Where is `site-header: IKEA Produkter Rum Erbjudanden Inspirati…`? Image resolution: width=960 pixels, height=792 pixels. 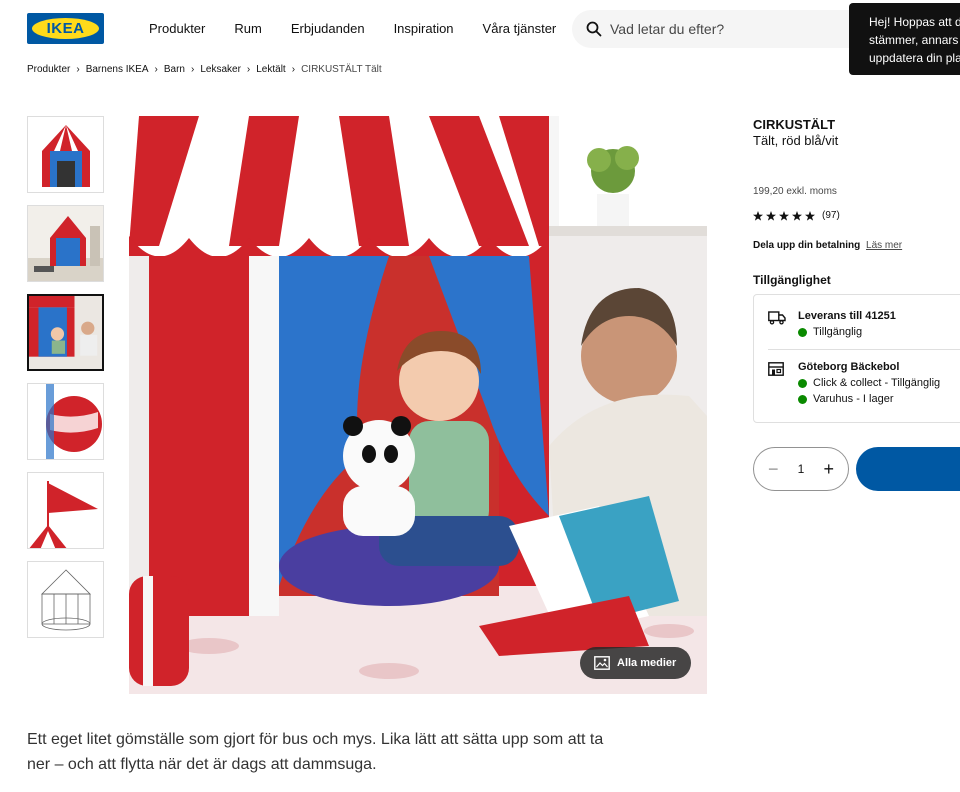 site-header: IKEA Produkter Rum Erbjudanden Inspirati… is located at coordinates (480, 37).